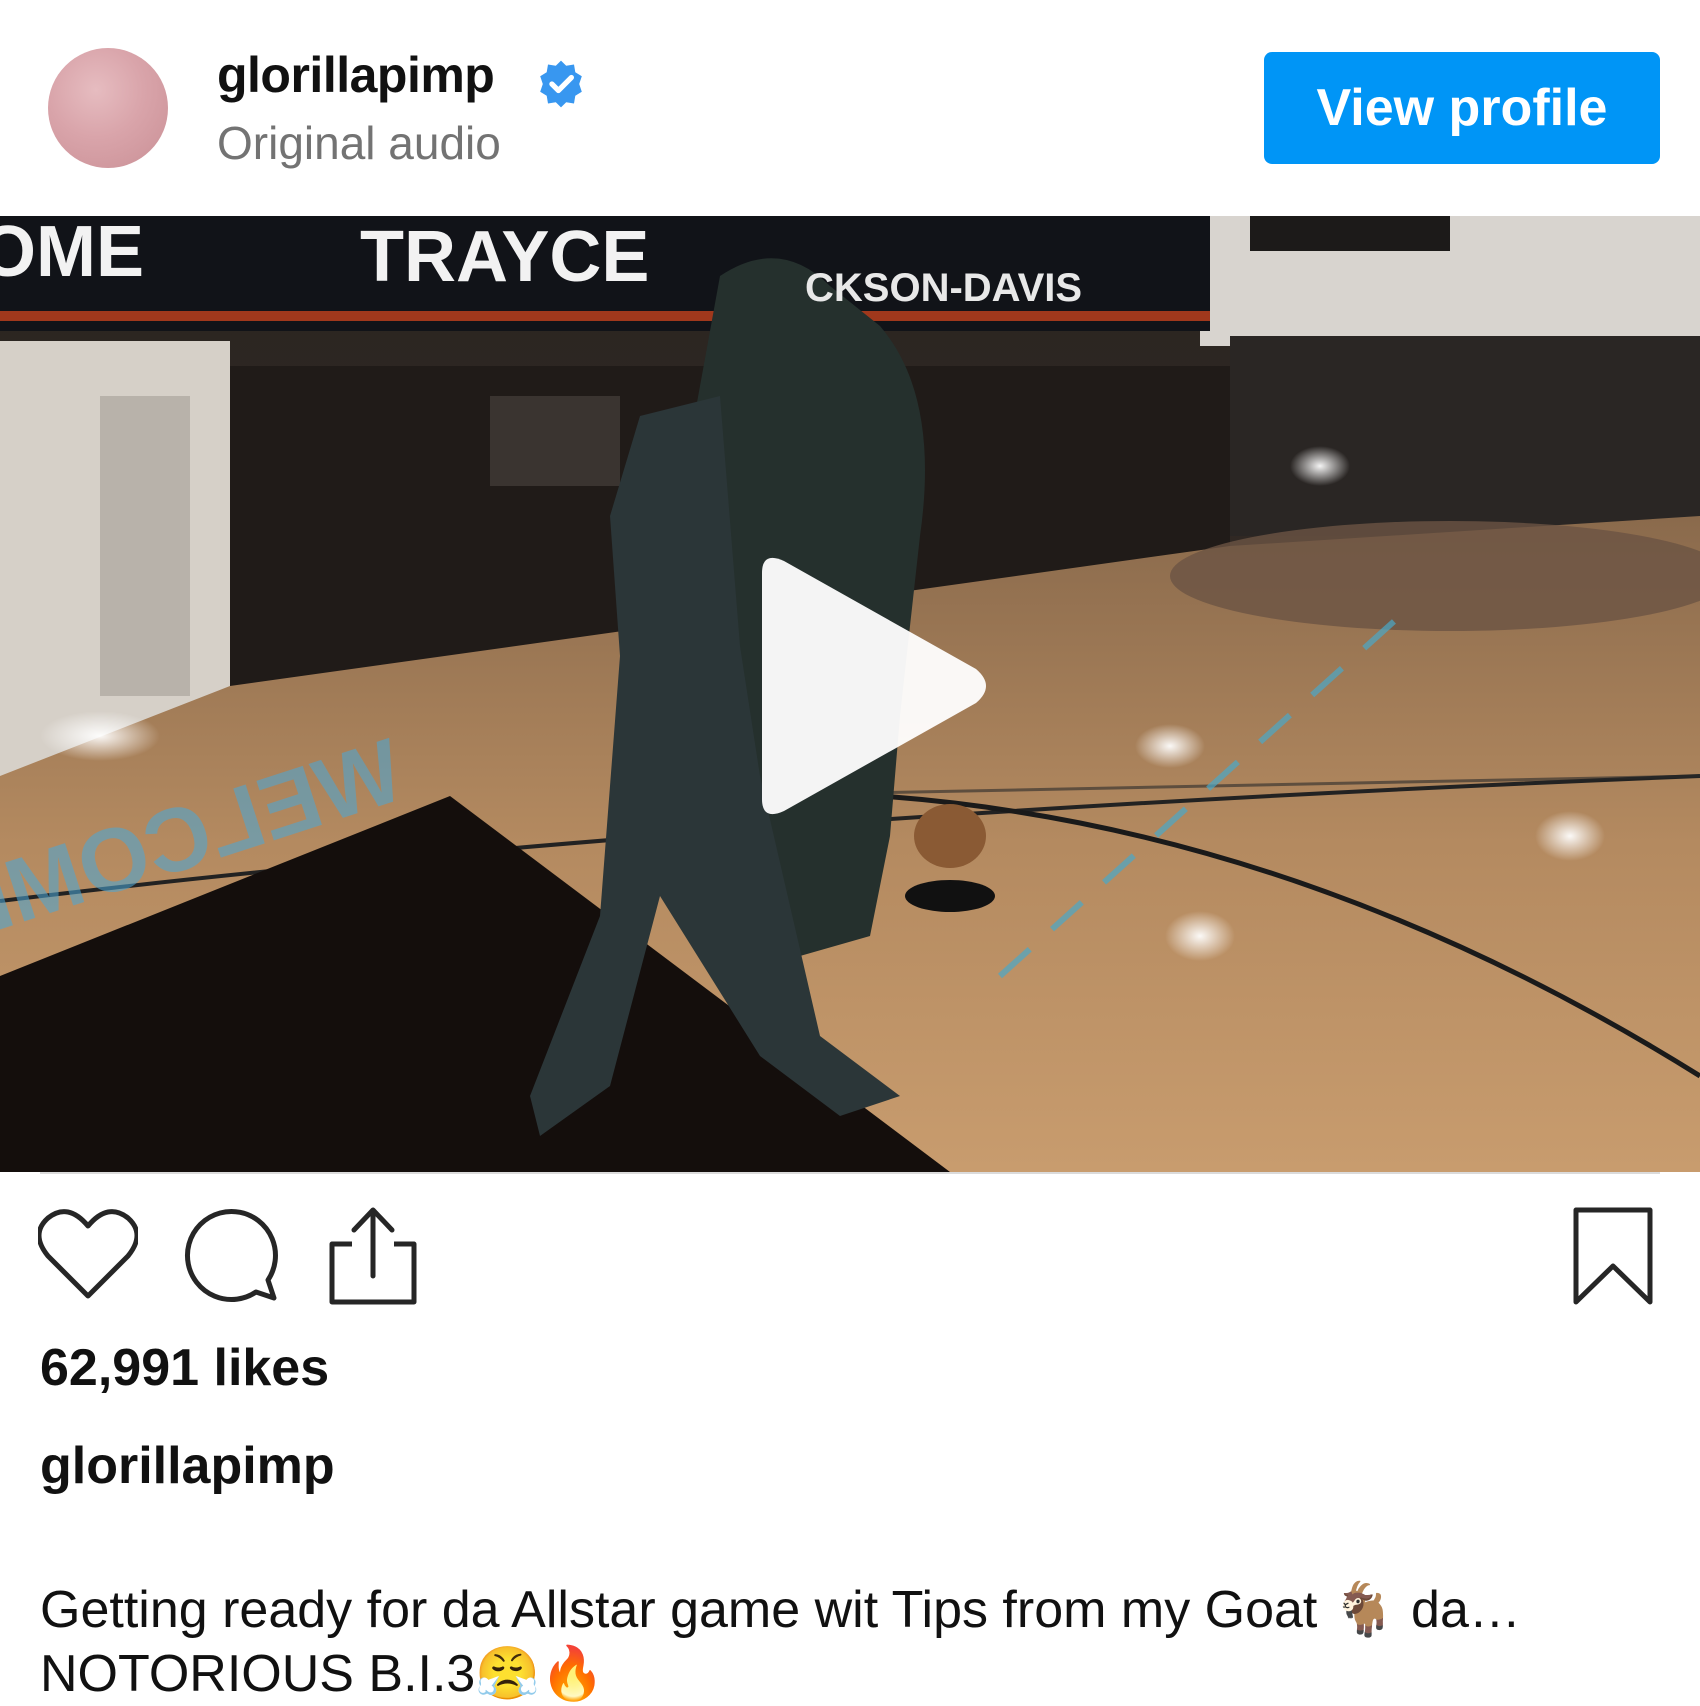 The height and width of the screenshot is (1706, 1700). I want to click on audio-label: Original audio, so click(359, 143).